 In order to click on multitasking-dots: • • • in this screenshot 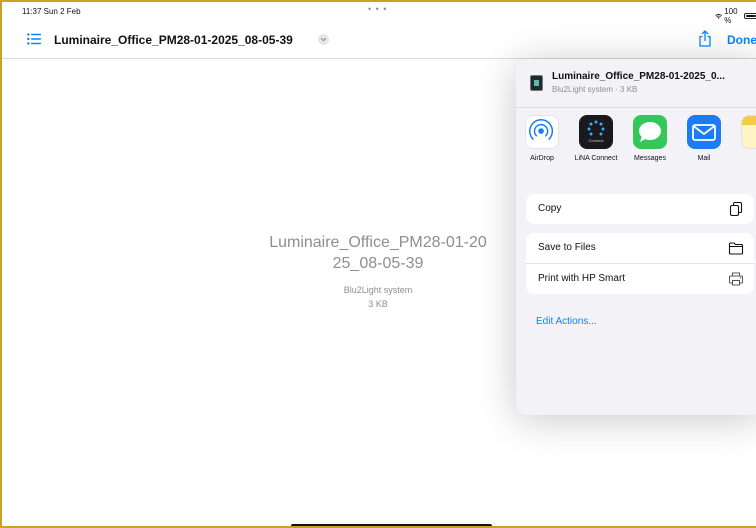, I will do `click(377, 9)`.